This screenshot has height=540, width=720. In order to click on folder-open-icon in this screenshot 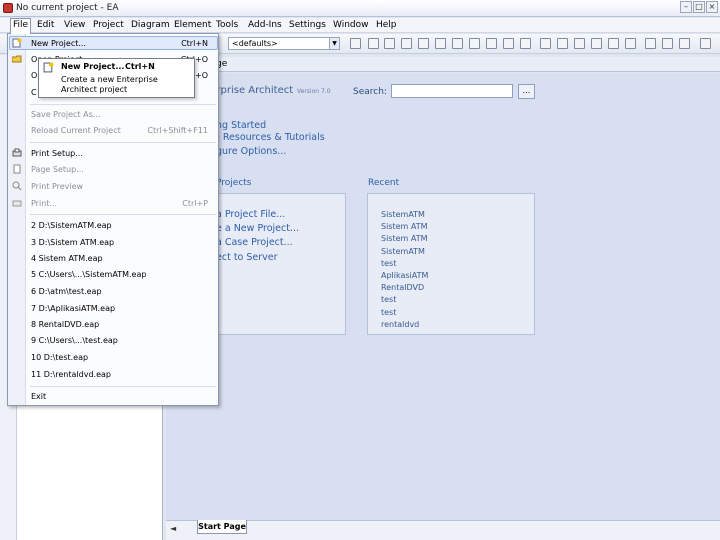, I will do `click(17, 59)`.